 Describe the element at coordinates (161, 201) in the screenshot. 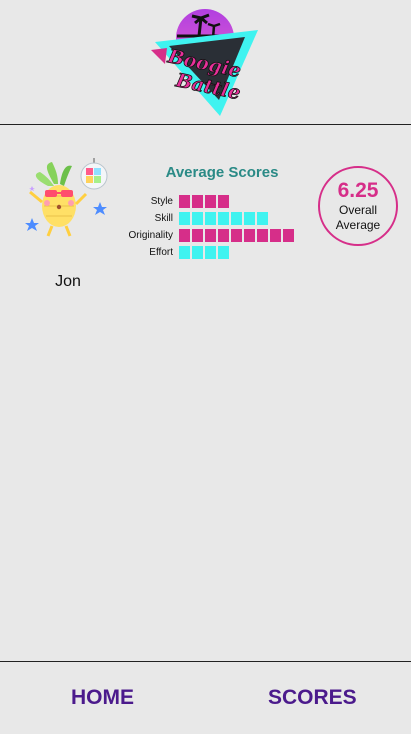

I see `score-label-style: Style` at that location.